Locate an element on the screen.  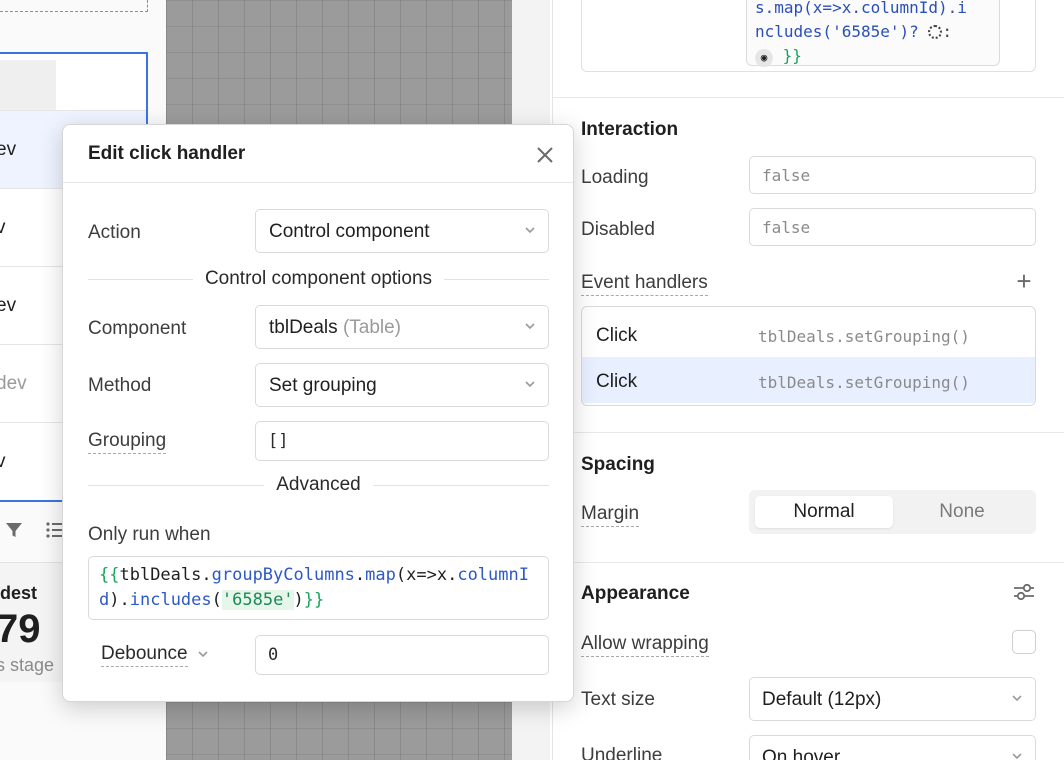
code-line: s.map(x=>x.columnId).i is located at coordinates (861, 8).